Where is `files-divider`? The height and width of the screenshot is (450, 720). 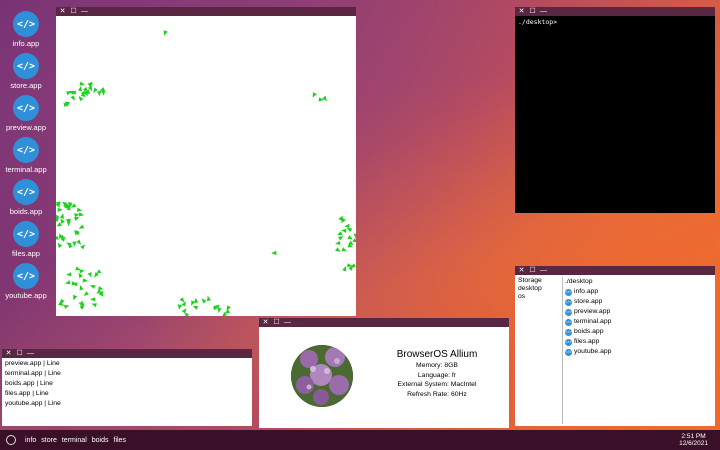
files-divider is located at coordinates (562, 350).